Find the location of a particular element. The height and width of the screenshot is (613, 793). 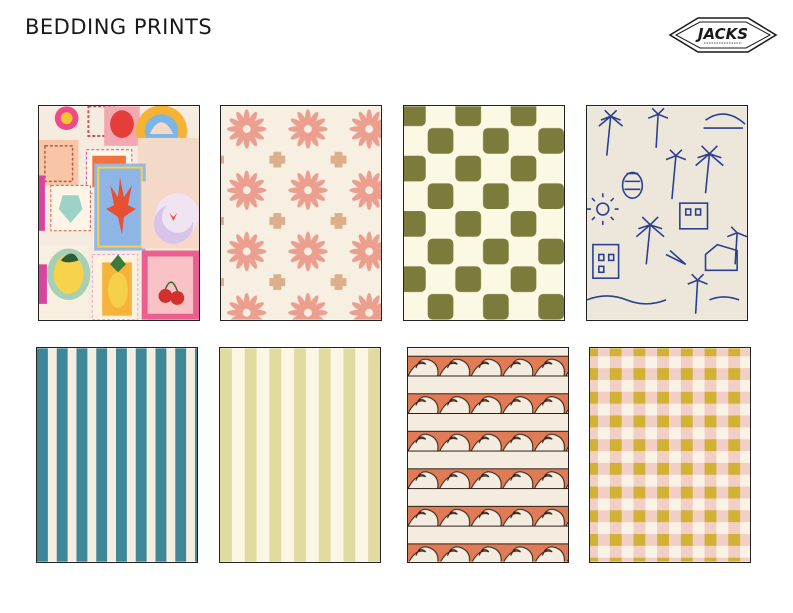

print-teal-stripe is located at coordinates (117, 455).